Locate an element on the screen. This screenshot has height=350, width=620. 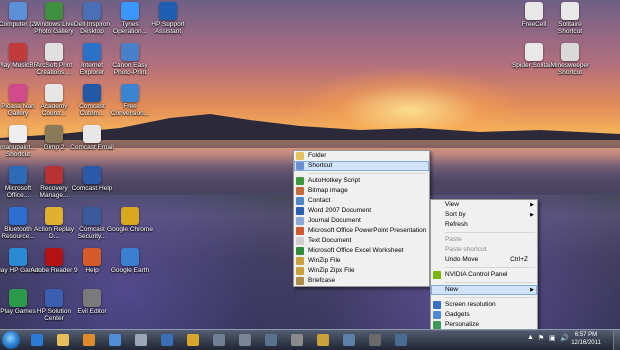
new-menu-item-label: Folder is located at coordinates (317, 155).